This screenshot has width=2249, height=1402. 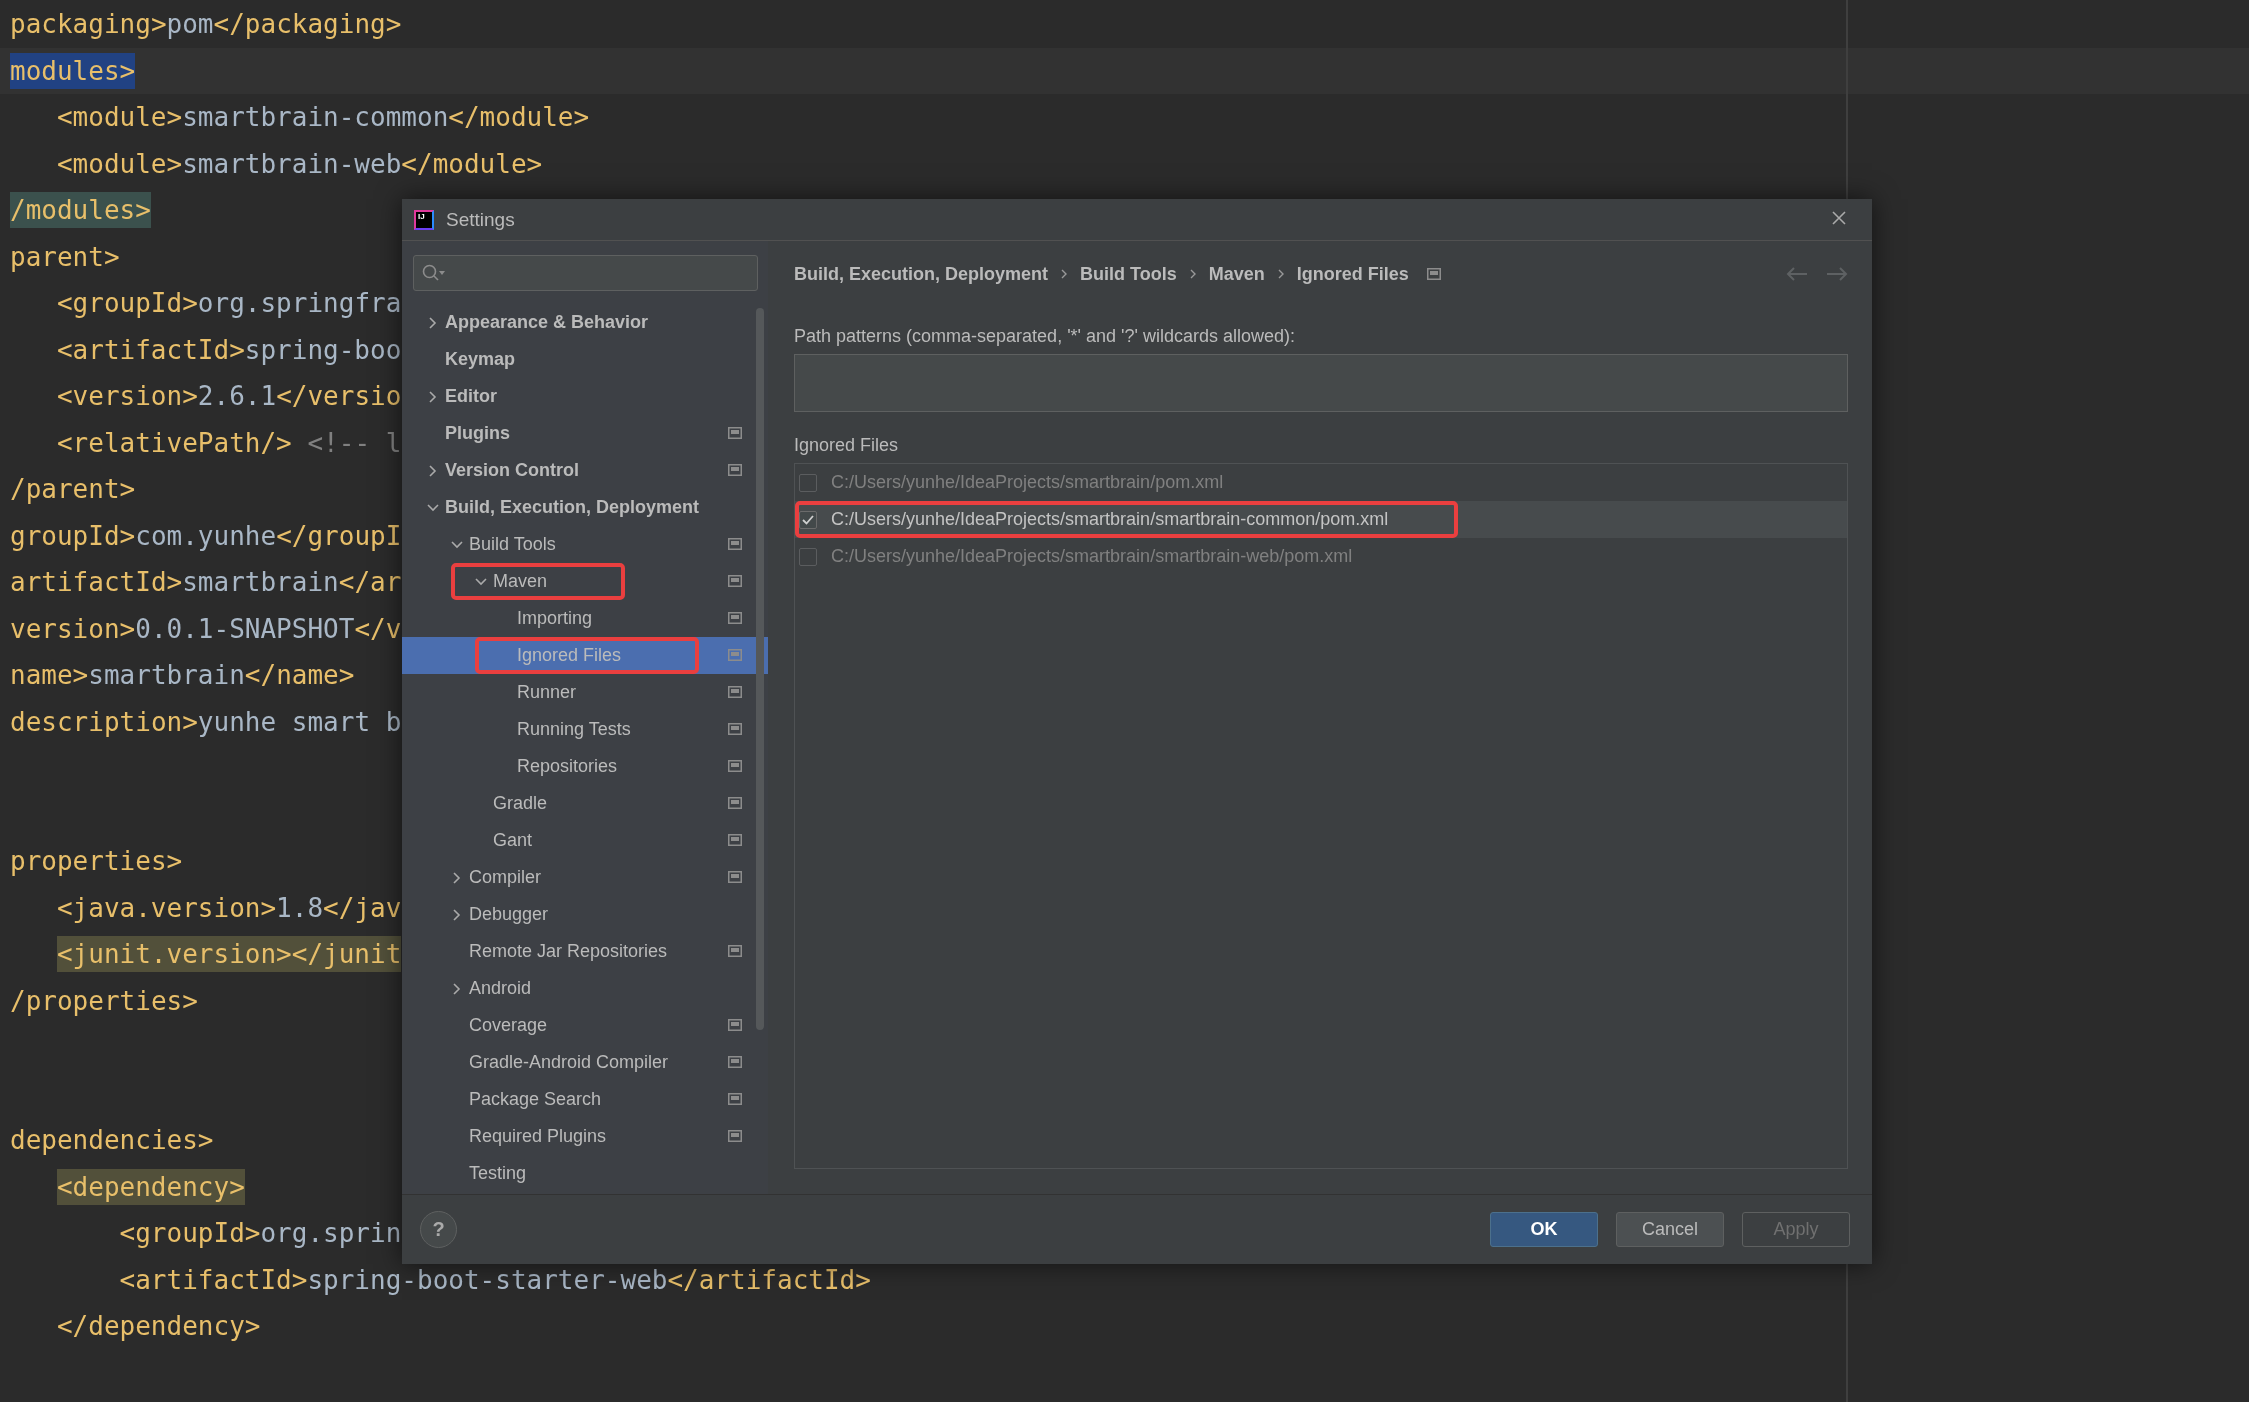 What do you see at coordinates (104, 1001) in the screenshot?
I see `code-line: /properties>` at bounding box center [104, 1001].